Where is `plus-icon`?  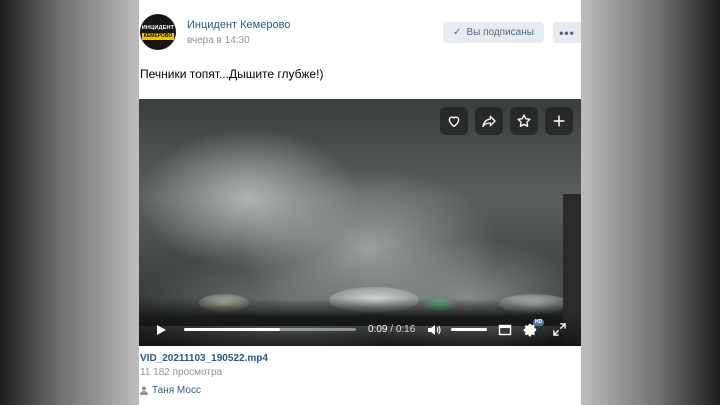
plus-icon is located at coordinates (559, 121).